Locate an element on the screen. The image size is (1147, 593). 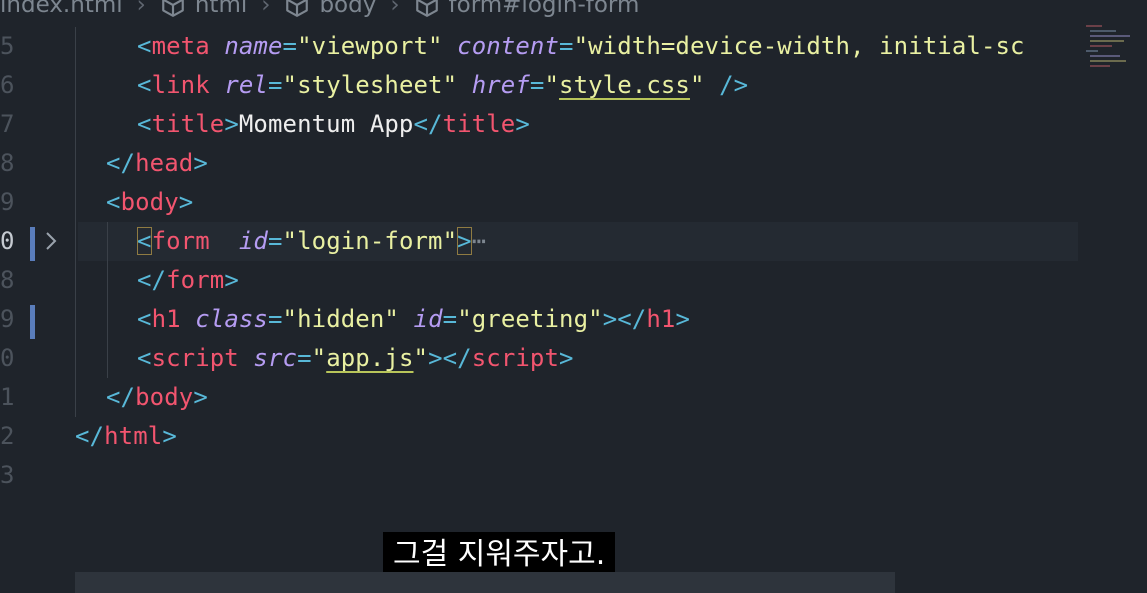
code-line: 3 is located at coordinates (573, 475).